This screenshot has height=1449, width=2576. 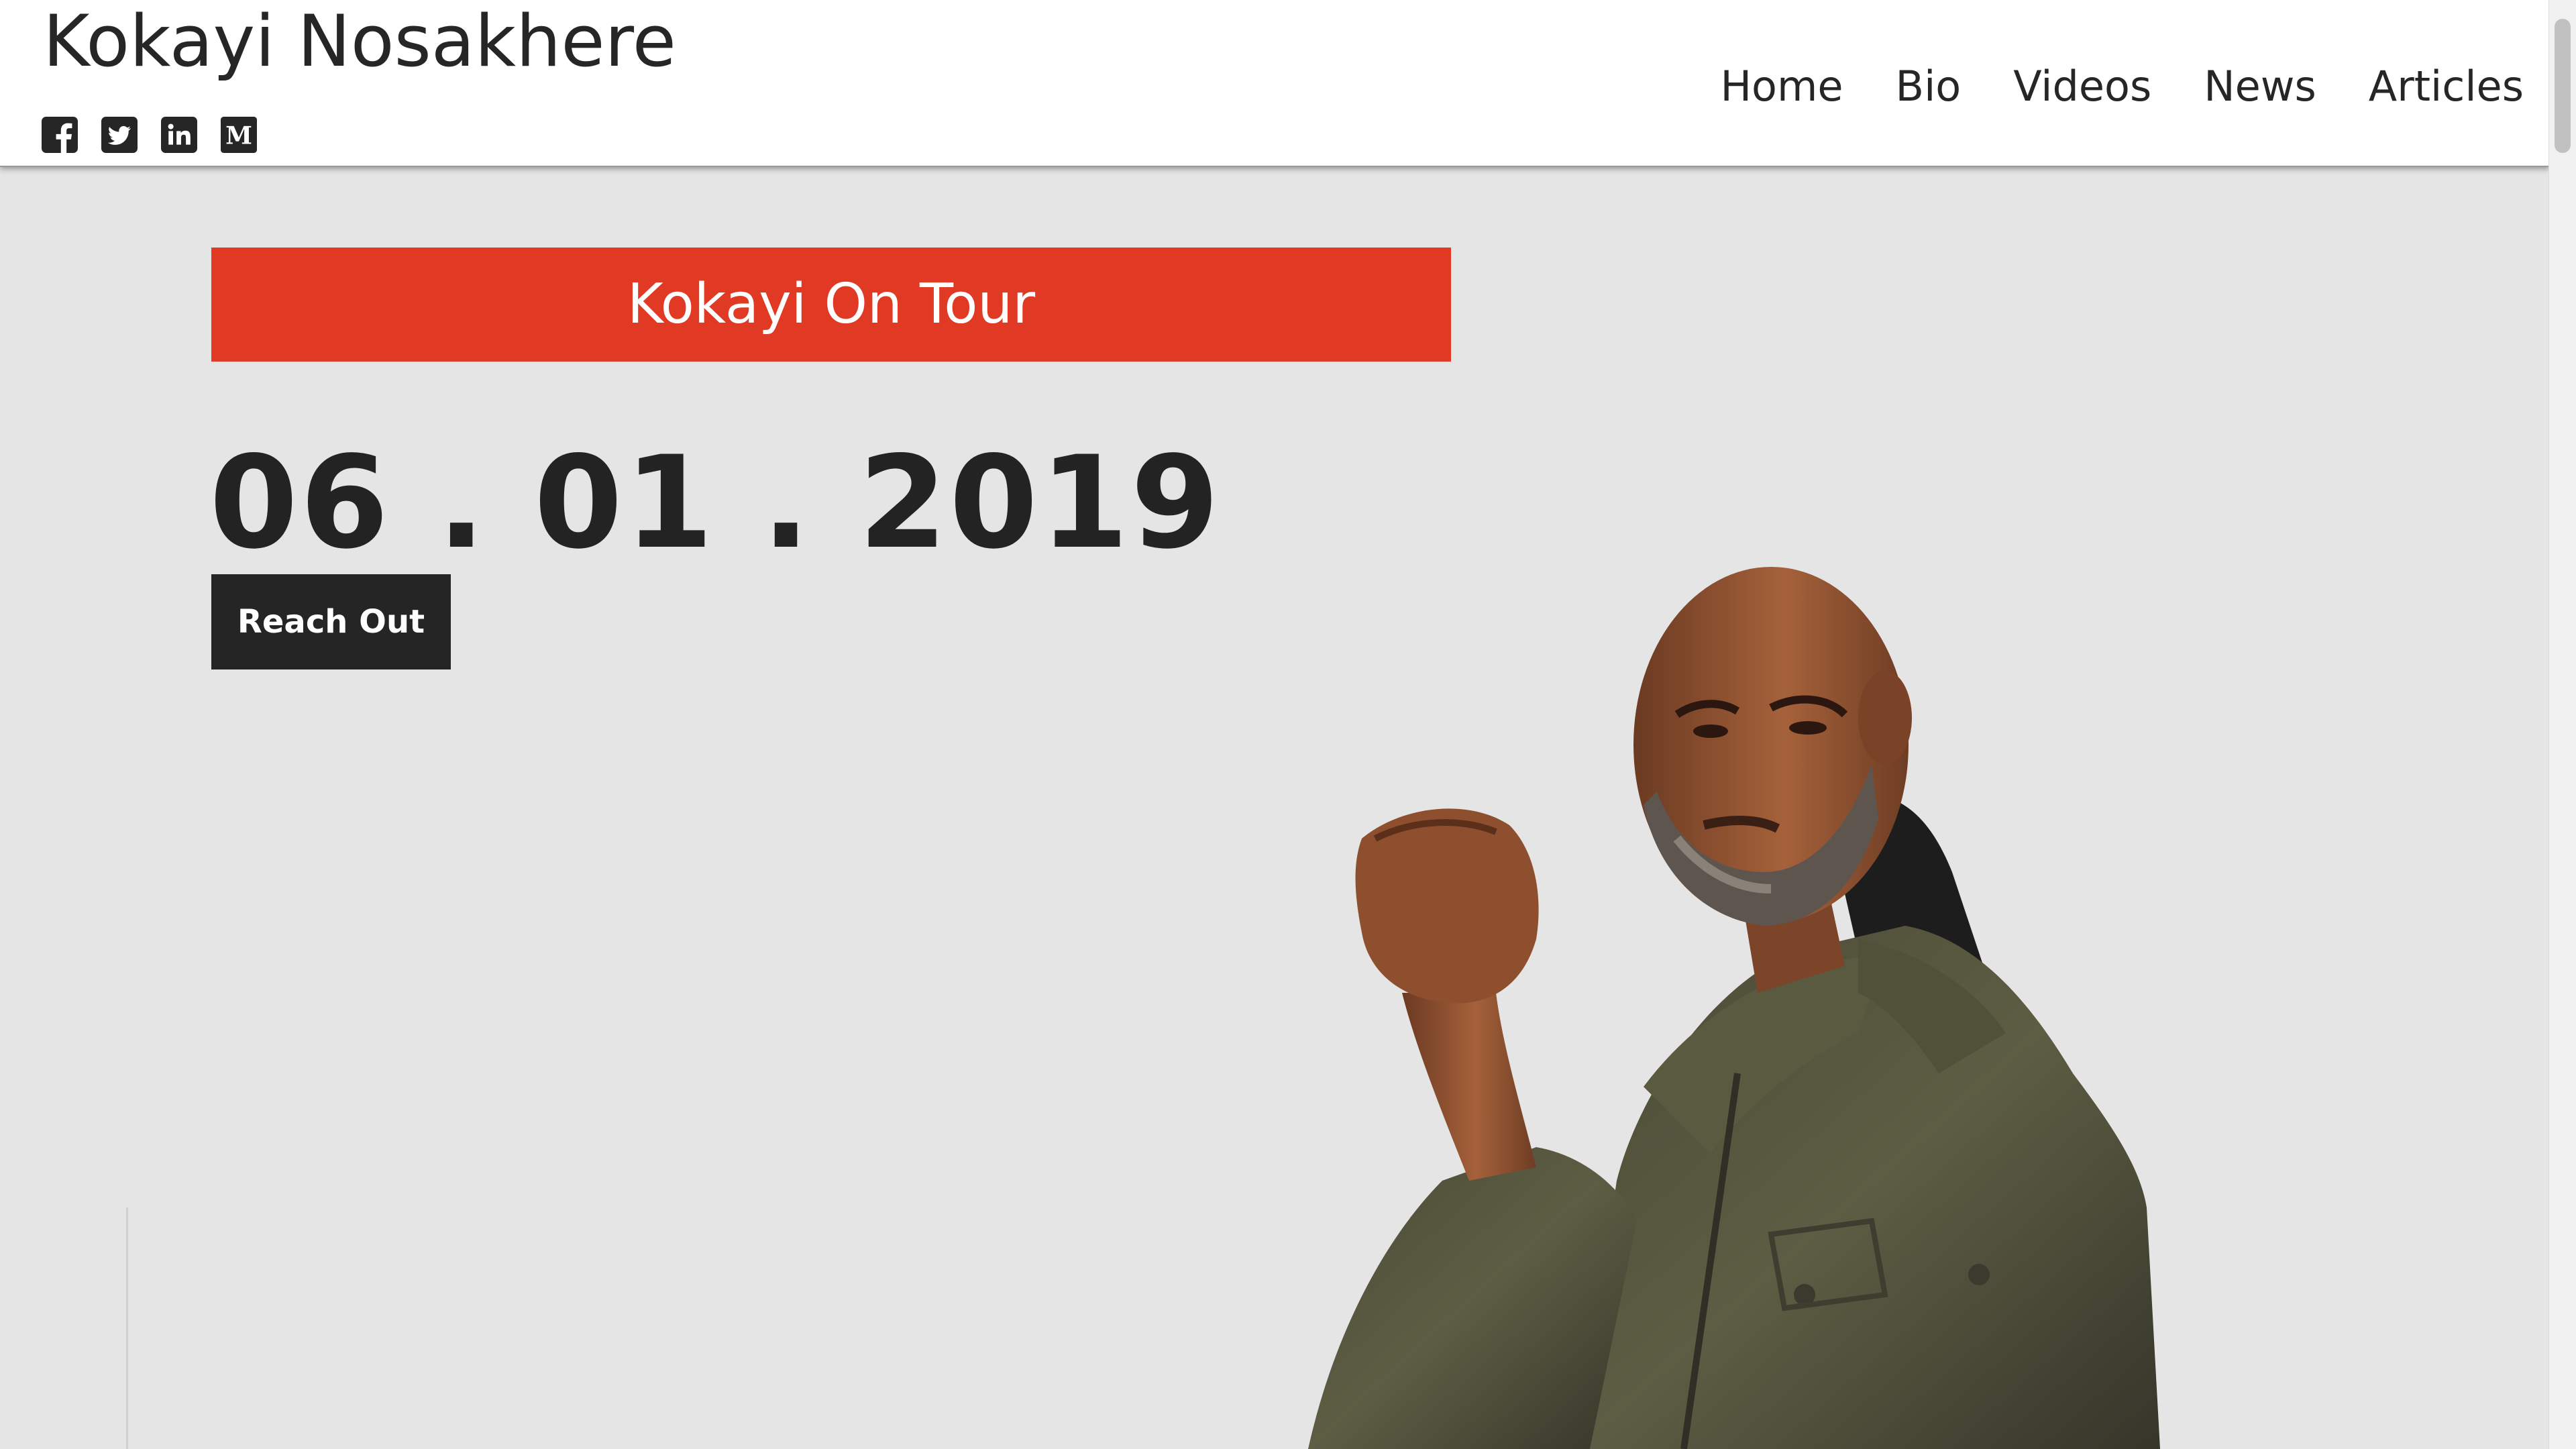 I want to click on divider-line, so click(x=127, y=1328).